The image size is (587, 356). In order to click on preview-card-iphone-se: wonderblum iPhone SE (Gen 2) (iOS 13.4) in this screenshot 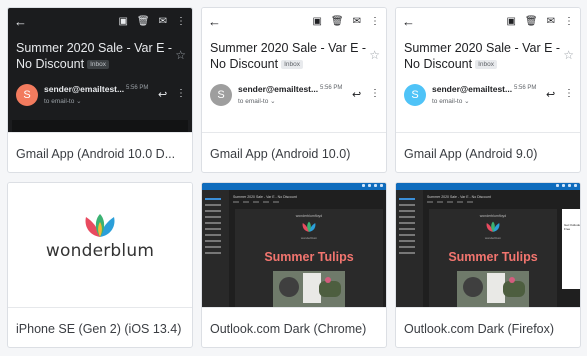, I will do `click(100, 265)`.